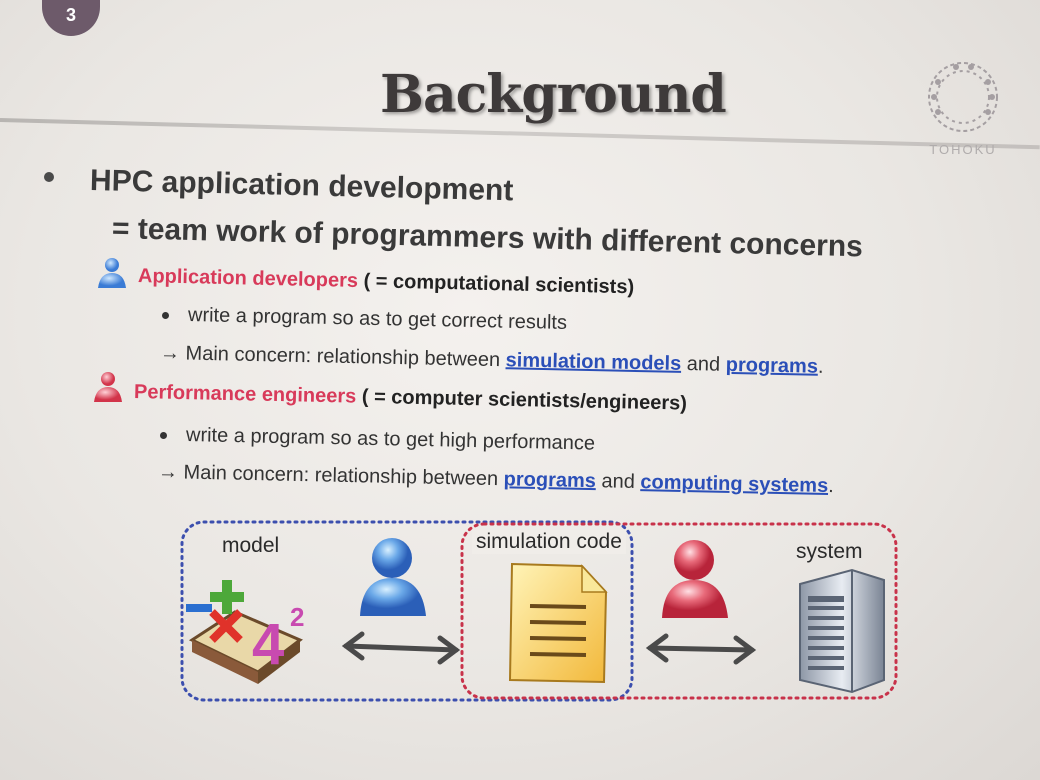 The width and height of the screenshot is (1040, 780). I want to click on person-red-icon, so click(695, 579).